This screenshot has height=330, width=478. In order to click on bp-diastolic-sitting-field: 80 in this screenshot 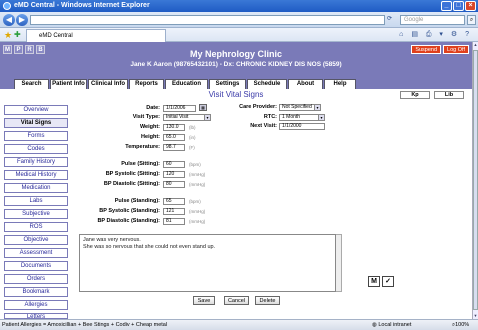, I will do `click(174, 184)`.